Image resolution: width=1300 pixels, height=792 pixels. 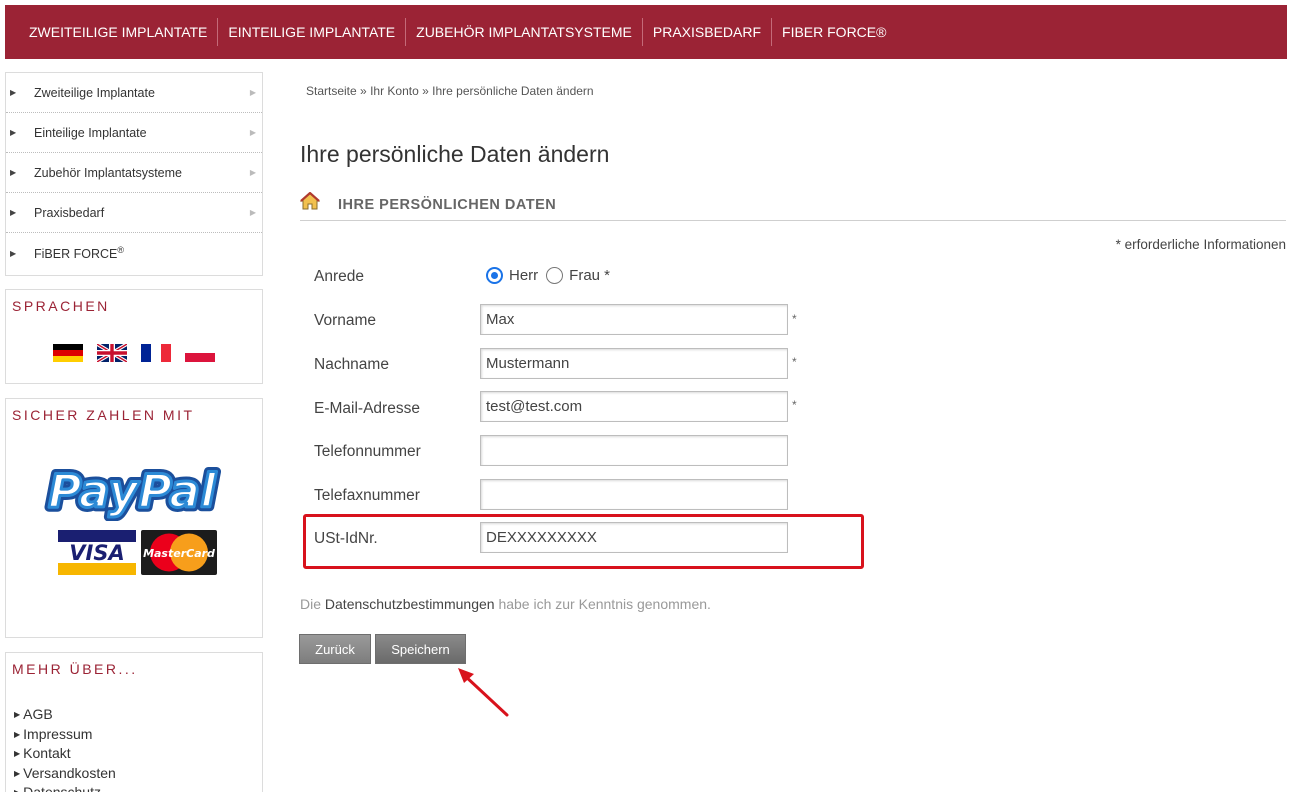 What do you see at coordinates (634, 406) in the screenshot?
I see `email-input` at bounding box center [634, 406].